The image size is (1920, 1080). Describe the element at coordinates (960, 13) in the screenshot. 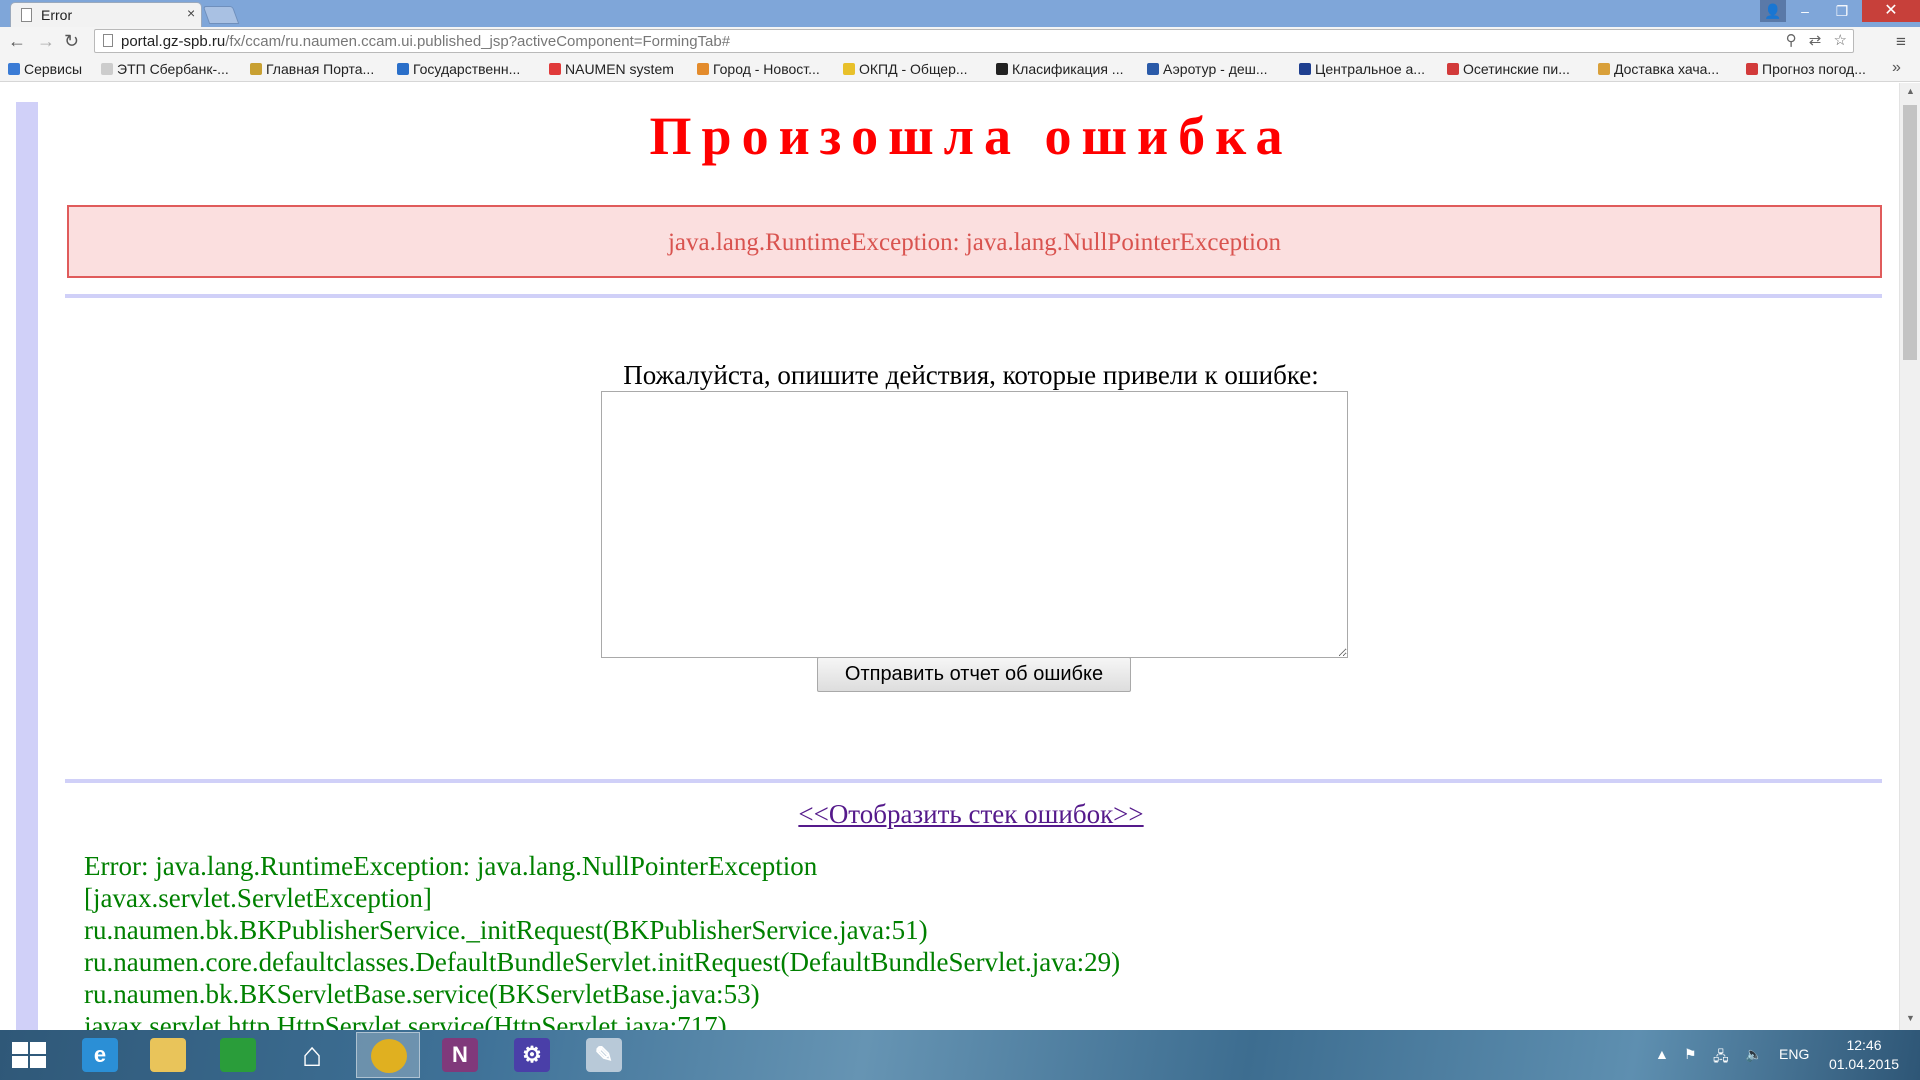

I see `window-titlebar: Error × 👤 – ❐ ✕` at that location.